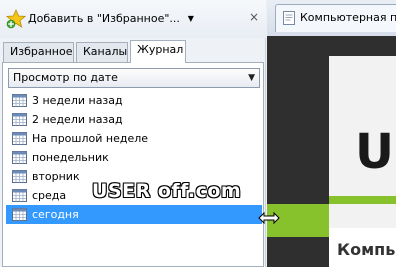  I want to click on history-item-label: 2 недели назад, so click(77, 119).